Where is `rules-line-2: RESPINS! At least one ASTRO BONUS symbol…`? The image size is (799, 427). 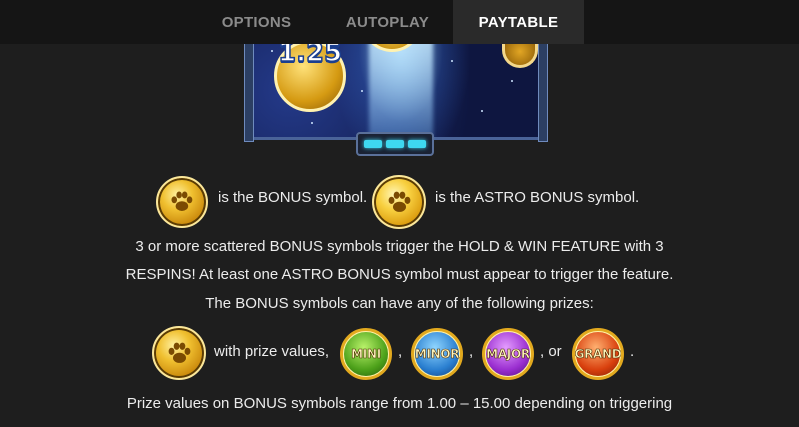
rules-line-2: RESPINS! At least one ASTRO BONUS symbol… is located at coordinates (399, 274).